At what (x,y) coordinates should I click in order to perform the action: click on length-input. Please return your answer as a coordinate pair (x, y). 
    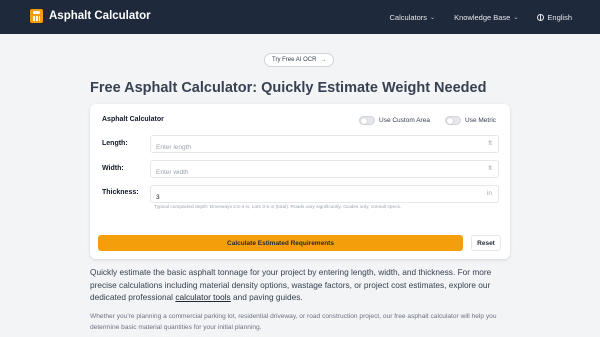
    Looking at the image, I should click on (311, 147).